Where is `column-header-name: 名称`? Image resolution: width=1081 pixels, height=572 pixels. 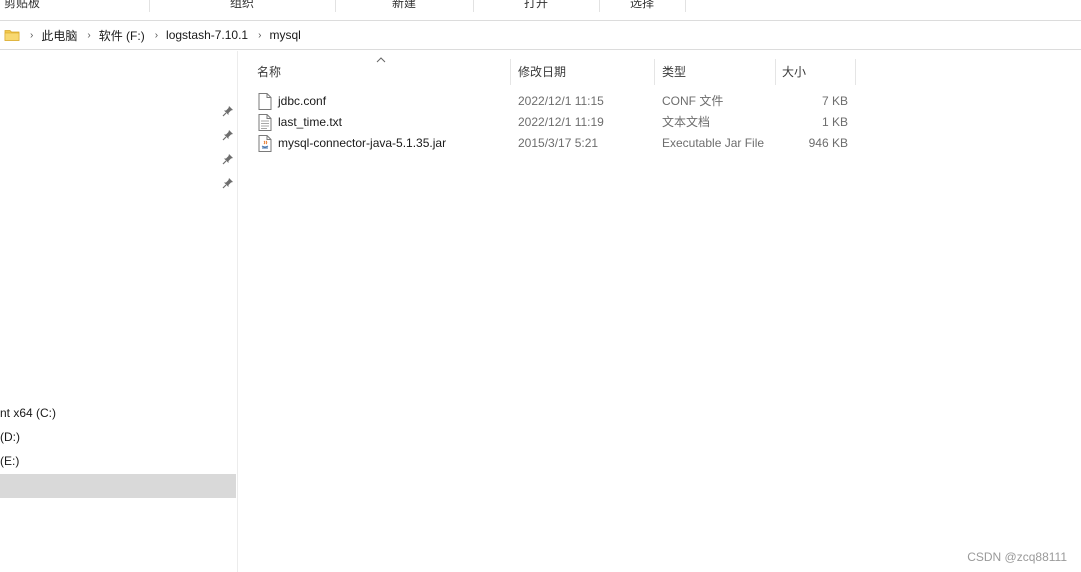
column-header-name: 名称 is located at coordinates (382, 72).